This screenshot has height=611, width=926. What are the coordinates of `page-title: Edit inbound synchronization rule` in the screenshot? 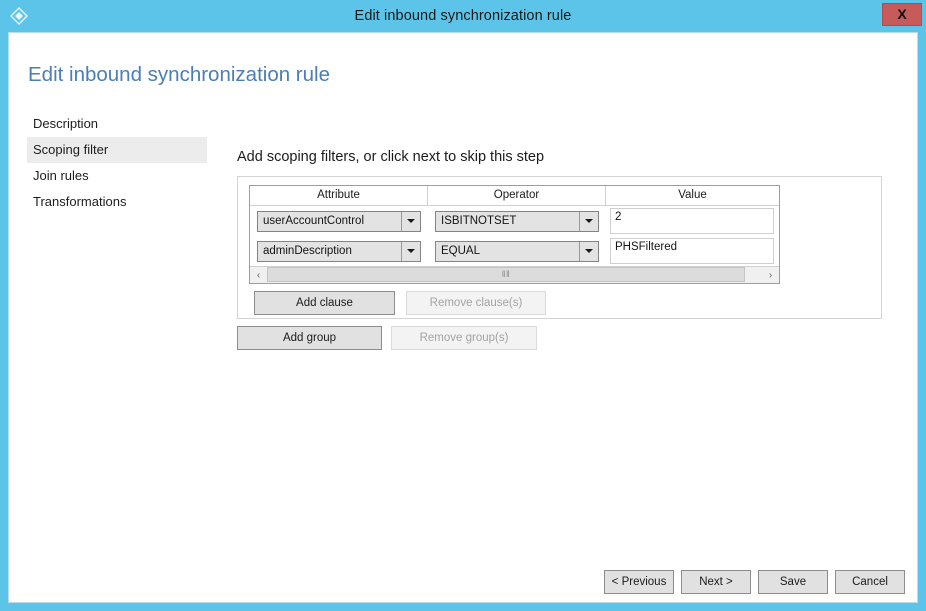 It's located at (179, 74).